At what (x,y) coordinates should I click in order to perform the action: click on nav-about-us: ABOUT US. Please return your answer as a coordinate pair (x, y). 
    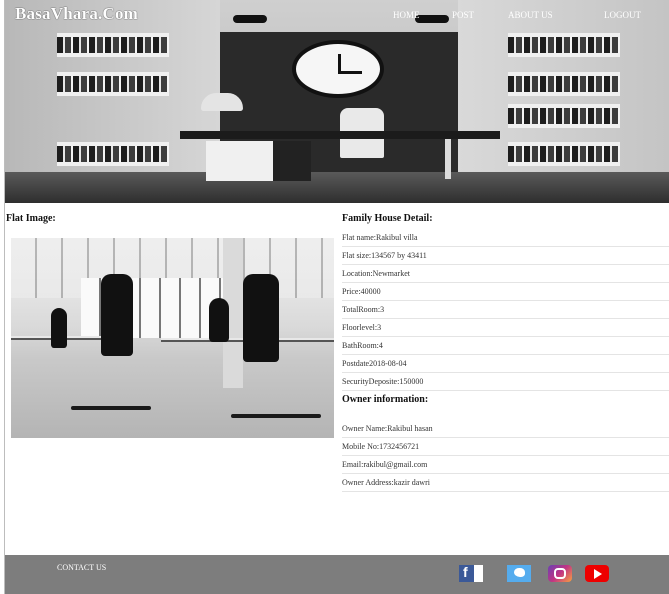
    Looking at the image, I should click on (530, 15).